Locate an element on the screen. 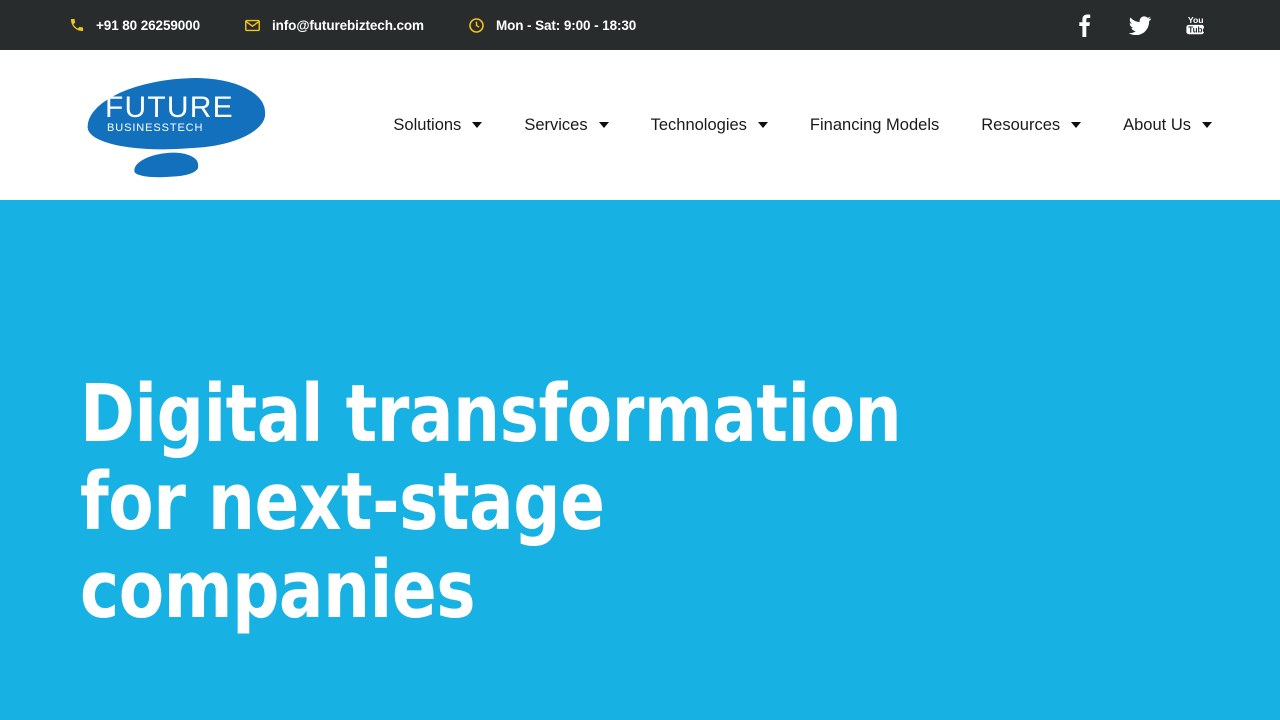 The image size is (1280, 720). nav-item-solutions: Solutions is located at coordinates (438, 125).